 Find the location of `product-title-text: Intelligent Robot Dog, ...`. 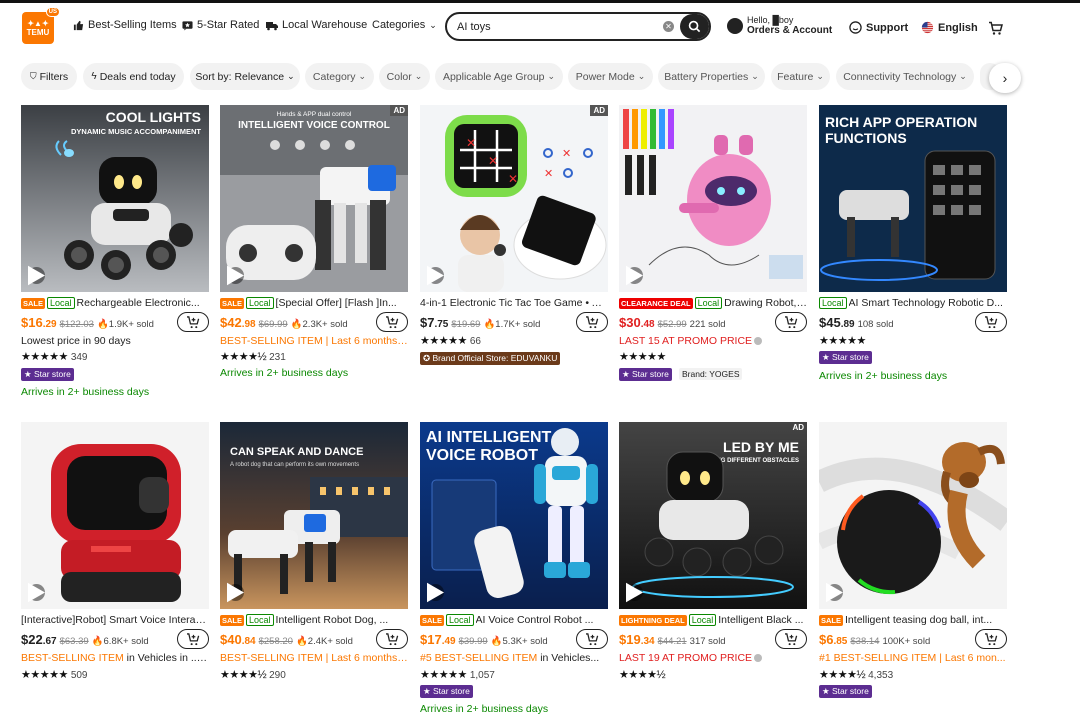

product-title-text: Intelligent Robot Dog, ... is located at coordinates (332, 620).